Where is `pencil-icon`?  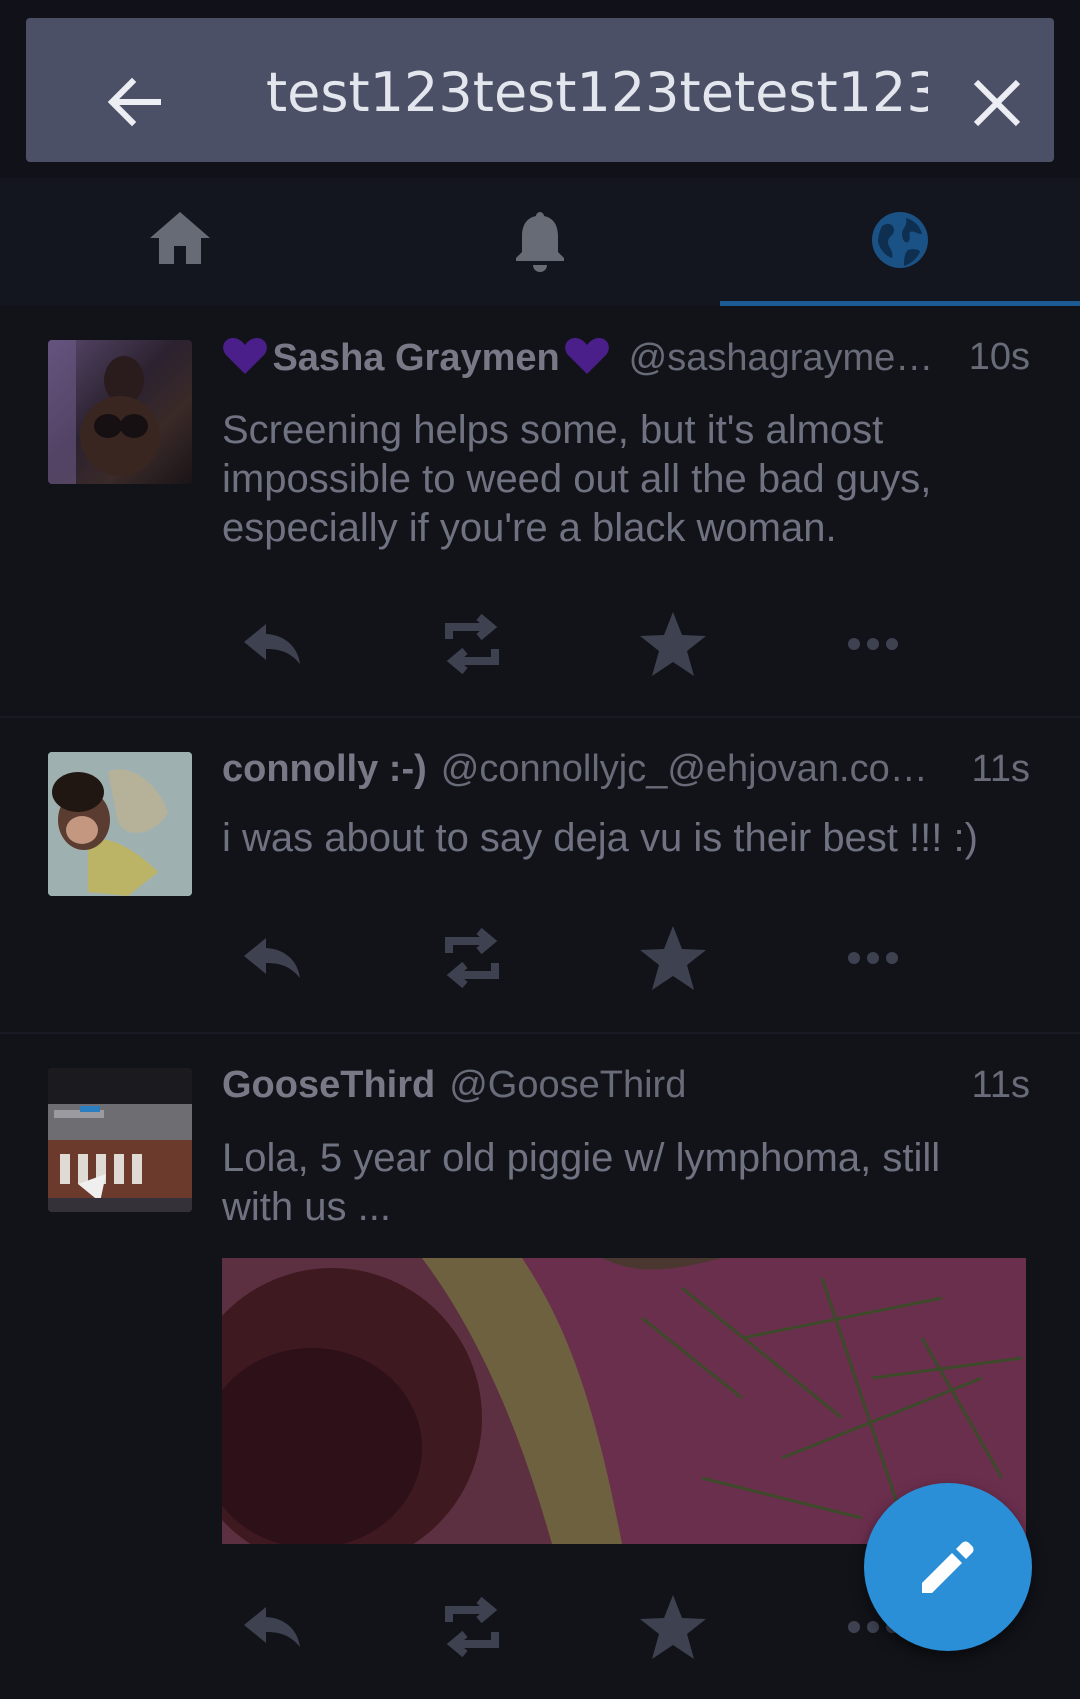
pencil-icon is located at coordinates (948, 1567).